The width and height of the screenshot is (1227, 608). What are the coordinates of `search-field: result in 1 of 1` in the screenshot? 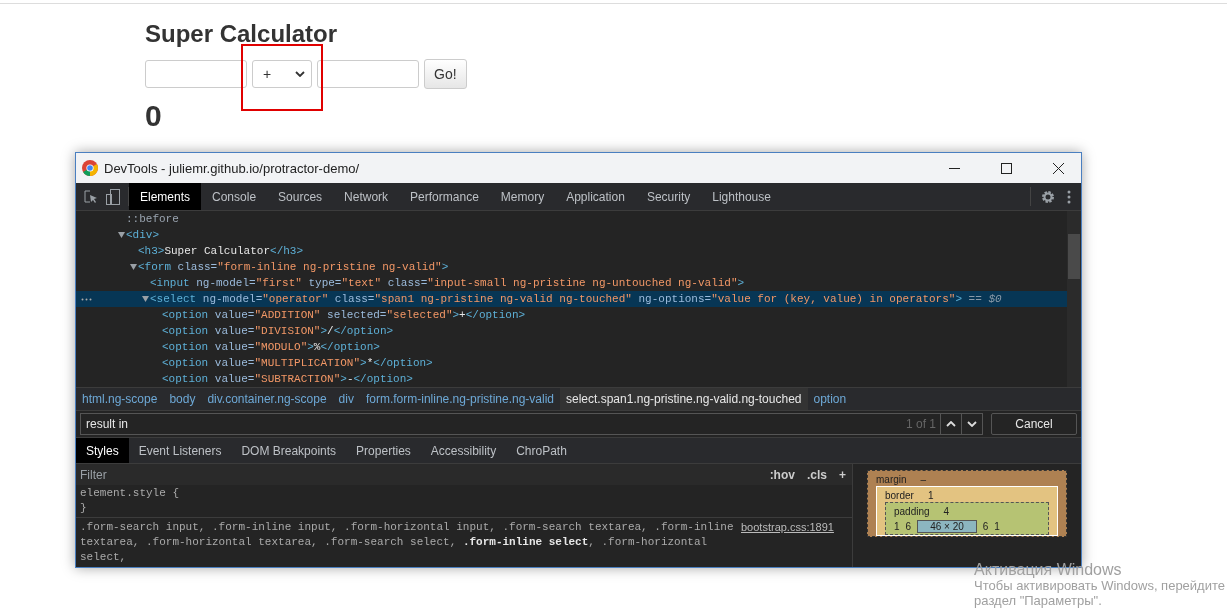 It's located at (531, 424).